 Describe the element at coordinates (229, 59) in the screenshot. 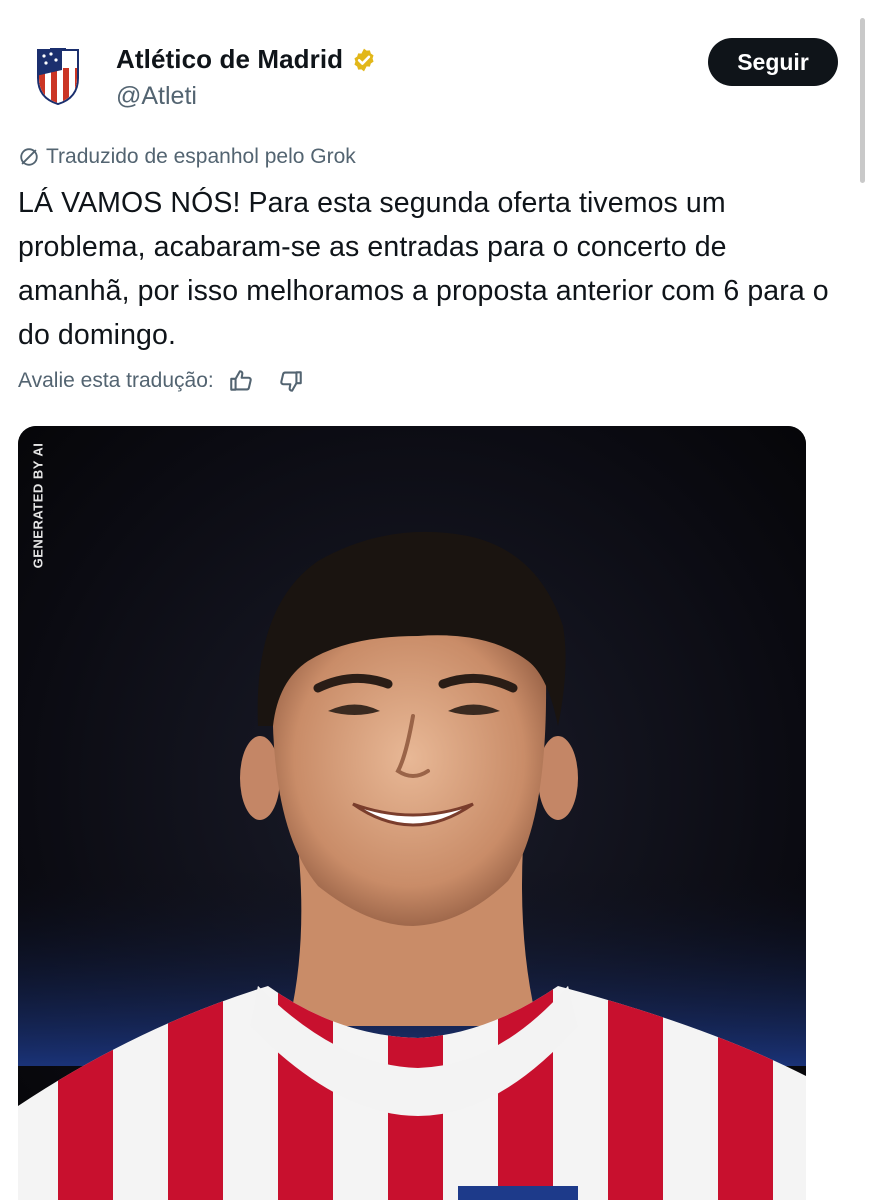

I see `account-name: Atlético de Madrid` at that location.